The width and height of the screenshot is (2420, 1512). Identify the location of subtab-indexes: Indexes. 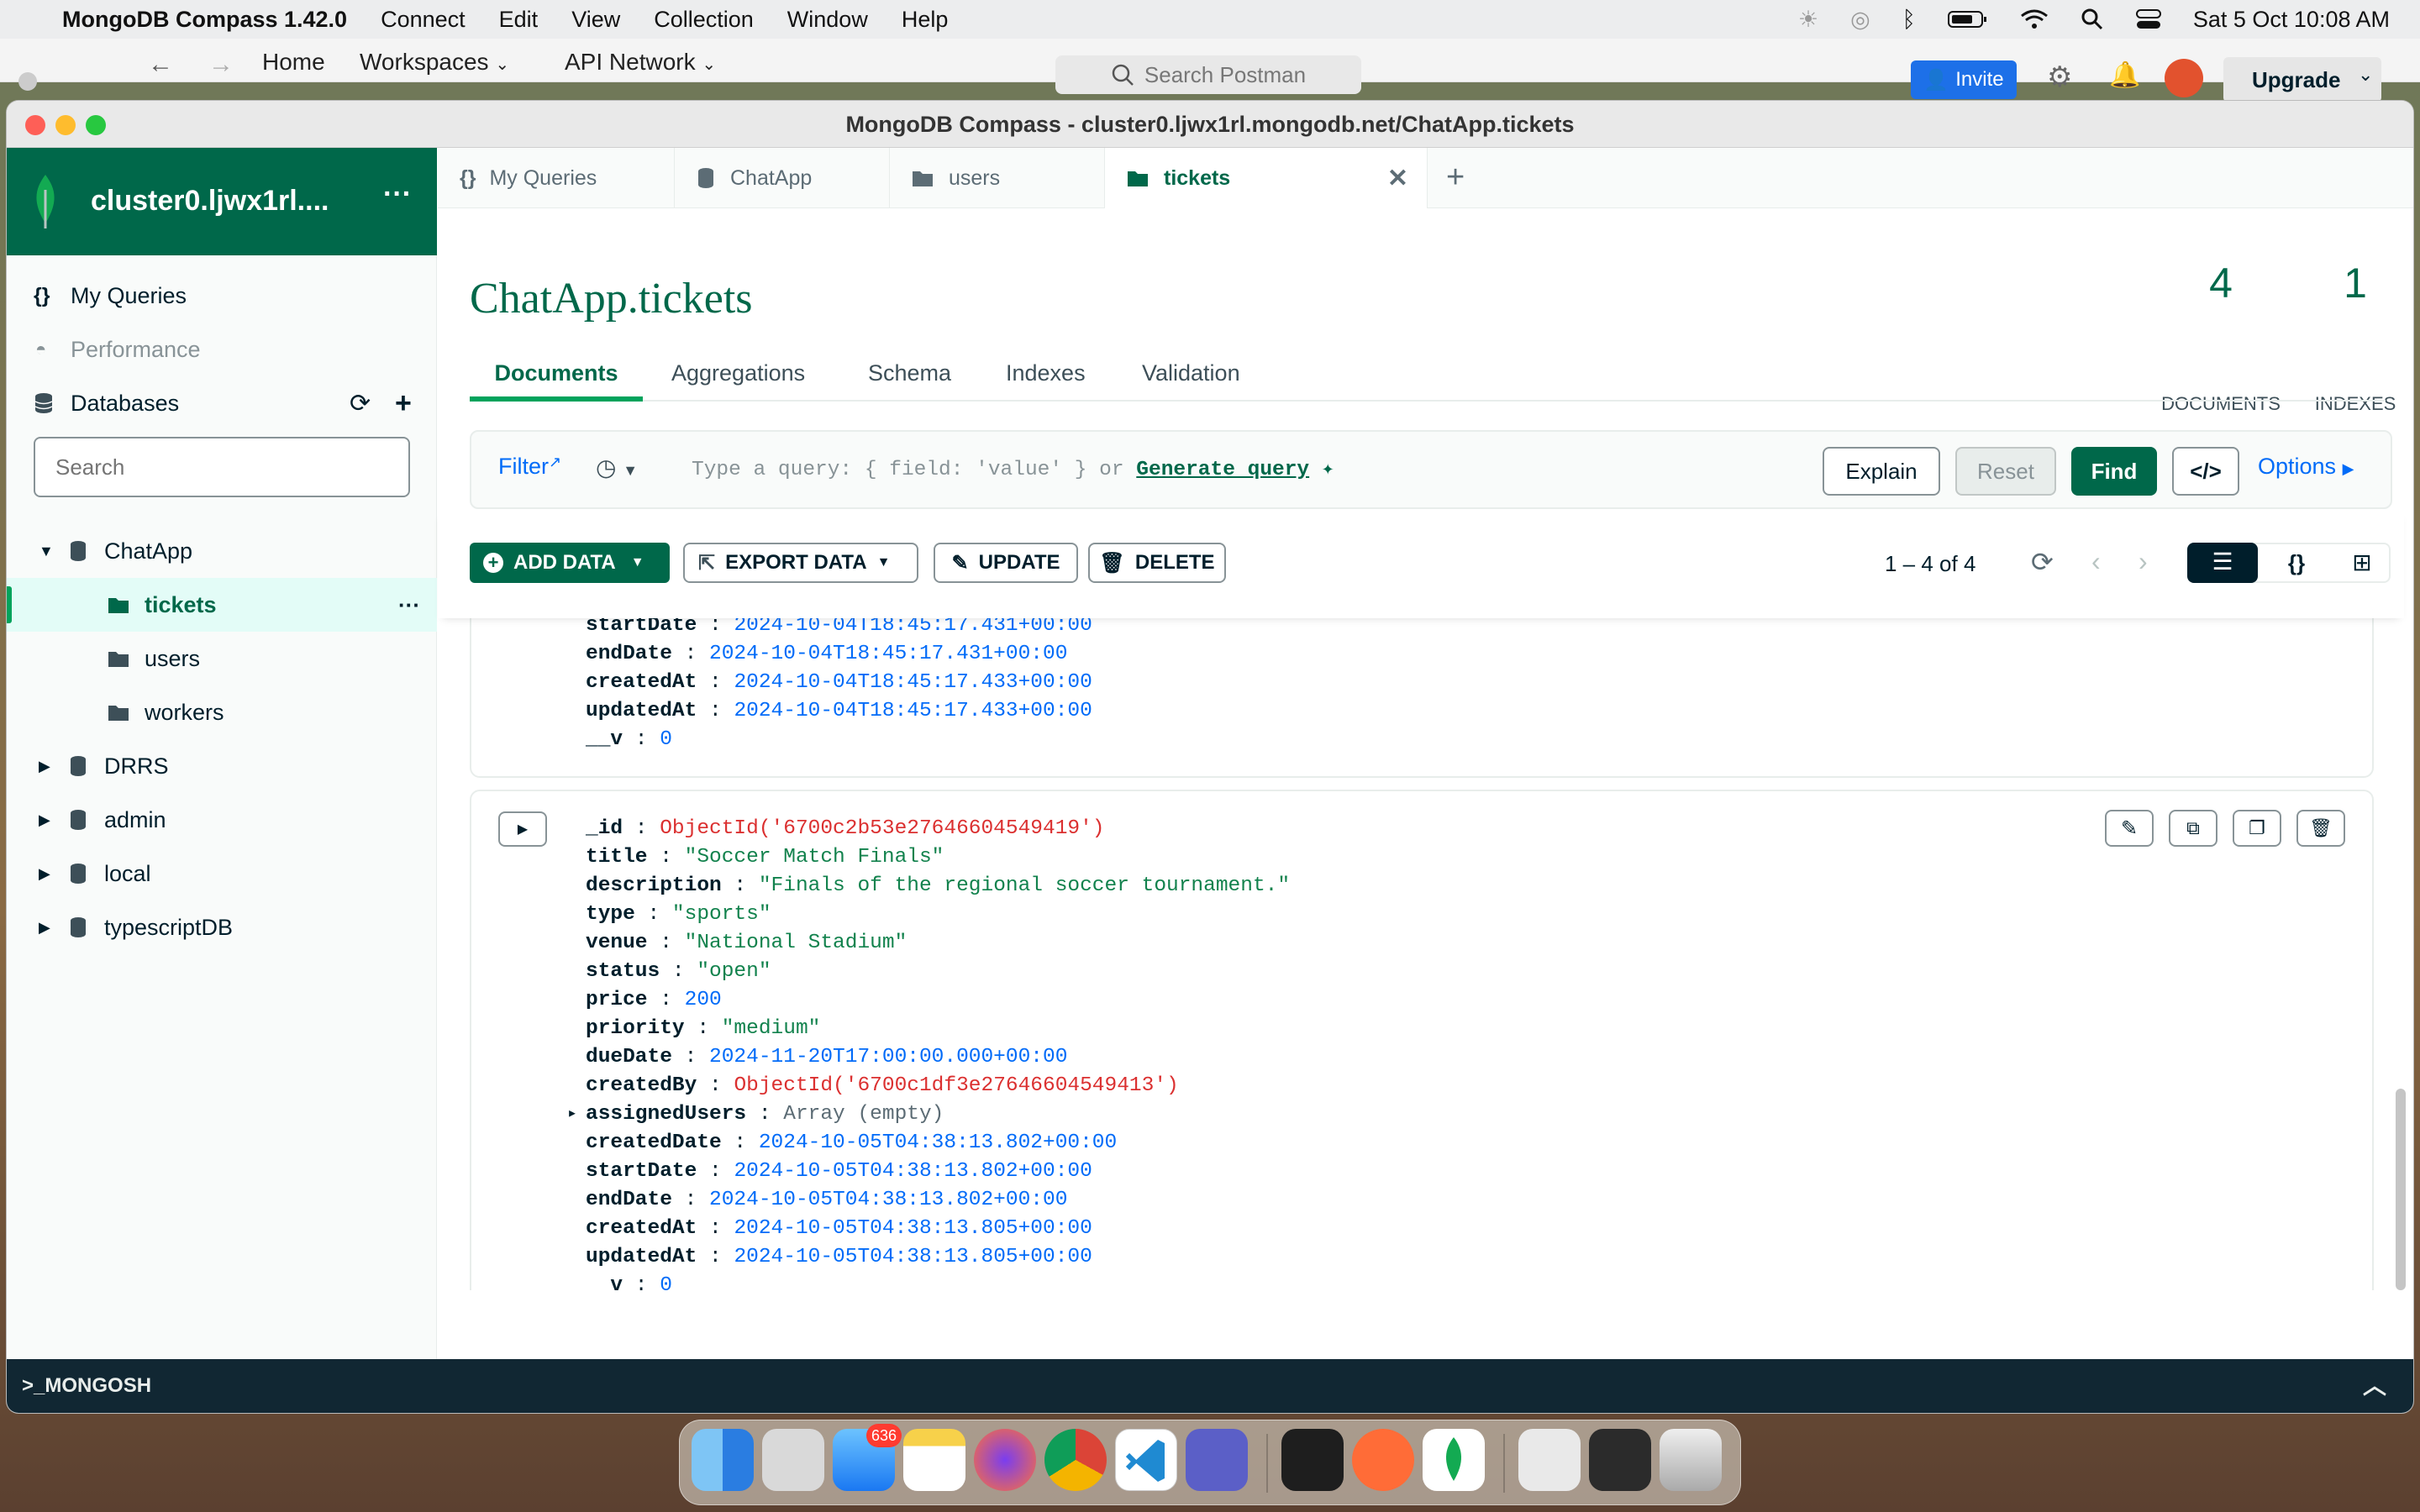
(1046, 372).